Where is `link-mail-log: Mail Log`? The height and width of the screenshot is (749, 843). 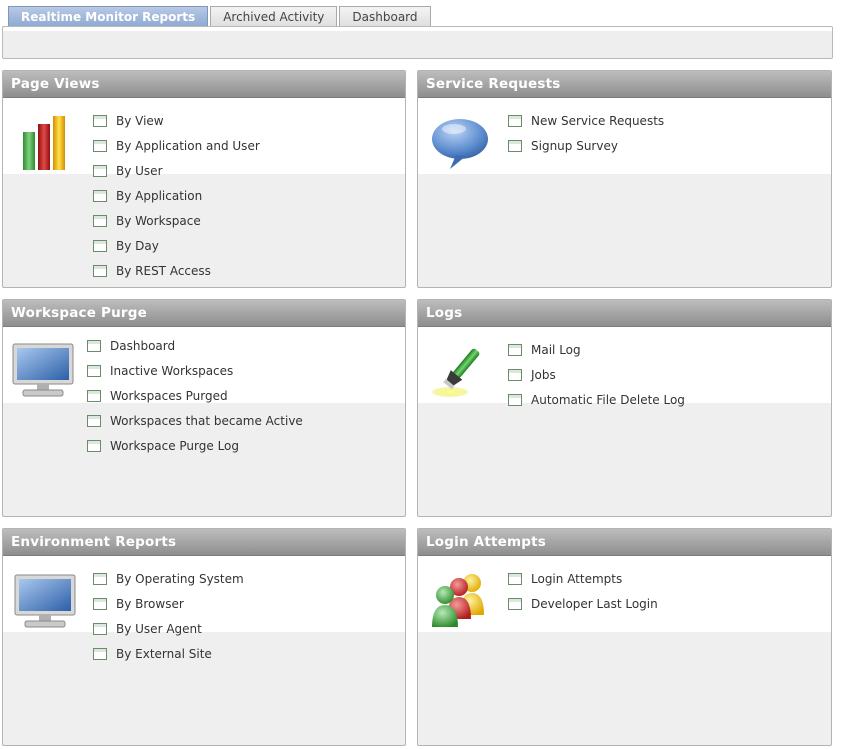 link-mail-log: Mail Log is located at coordinates (596, 349).